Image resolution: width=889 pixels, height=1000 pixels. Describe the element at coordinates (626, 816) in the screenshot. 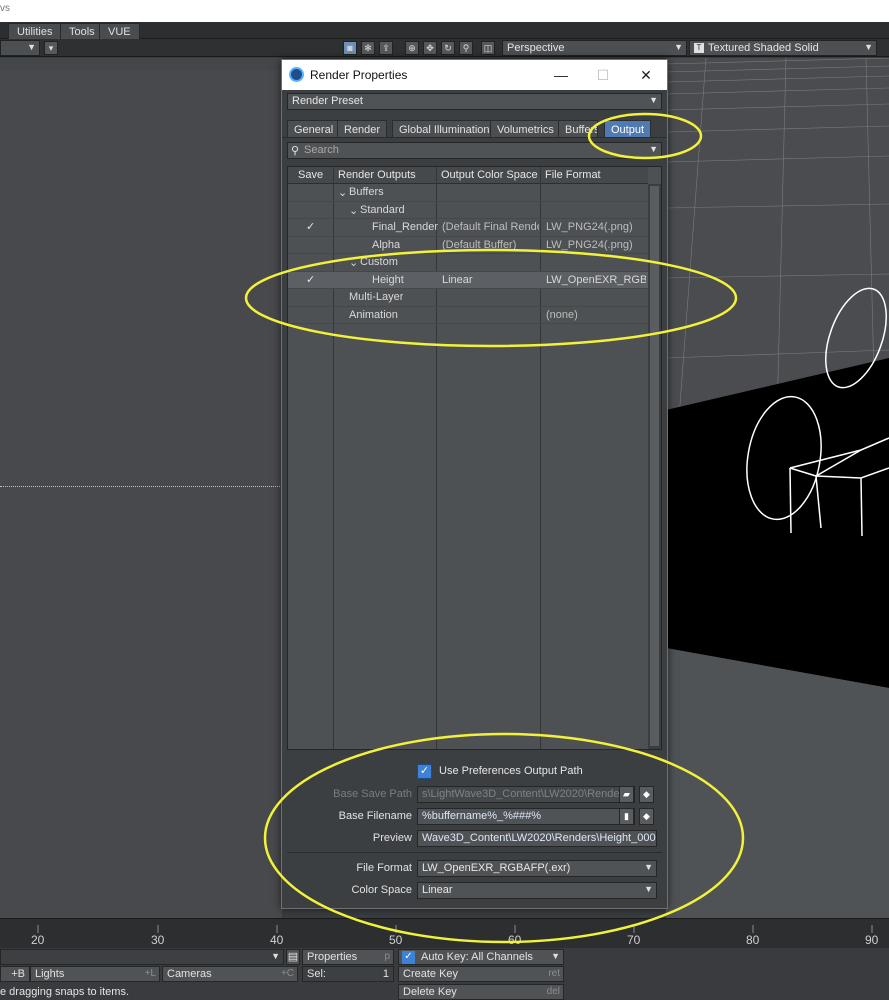

I see `file-icon: ▮` at that location.